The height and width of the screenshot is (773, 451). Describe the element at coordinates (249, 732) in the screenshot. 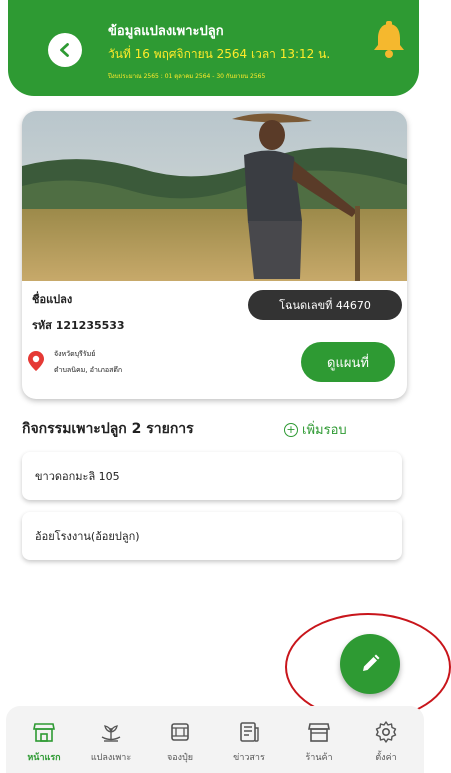

I see `news-icon` at that location.